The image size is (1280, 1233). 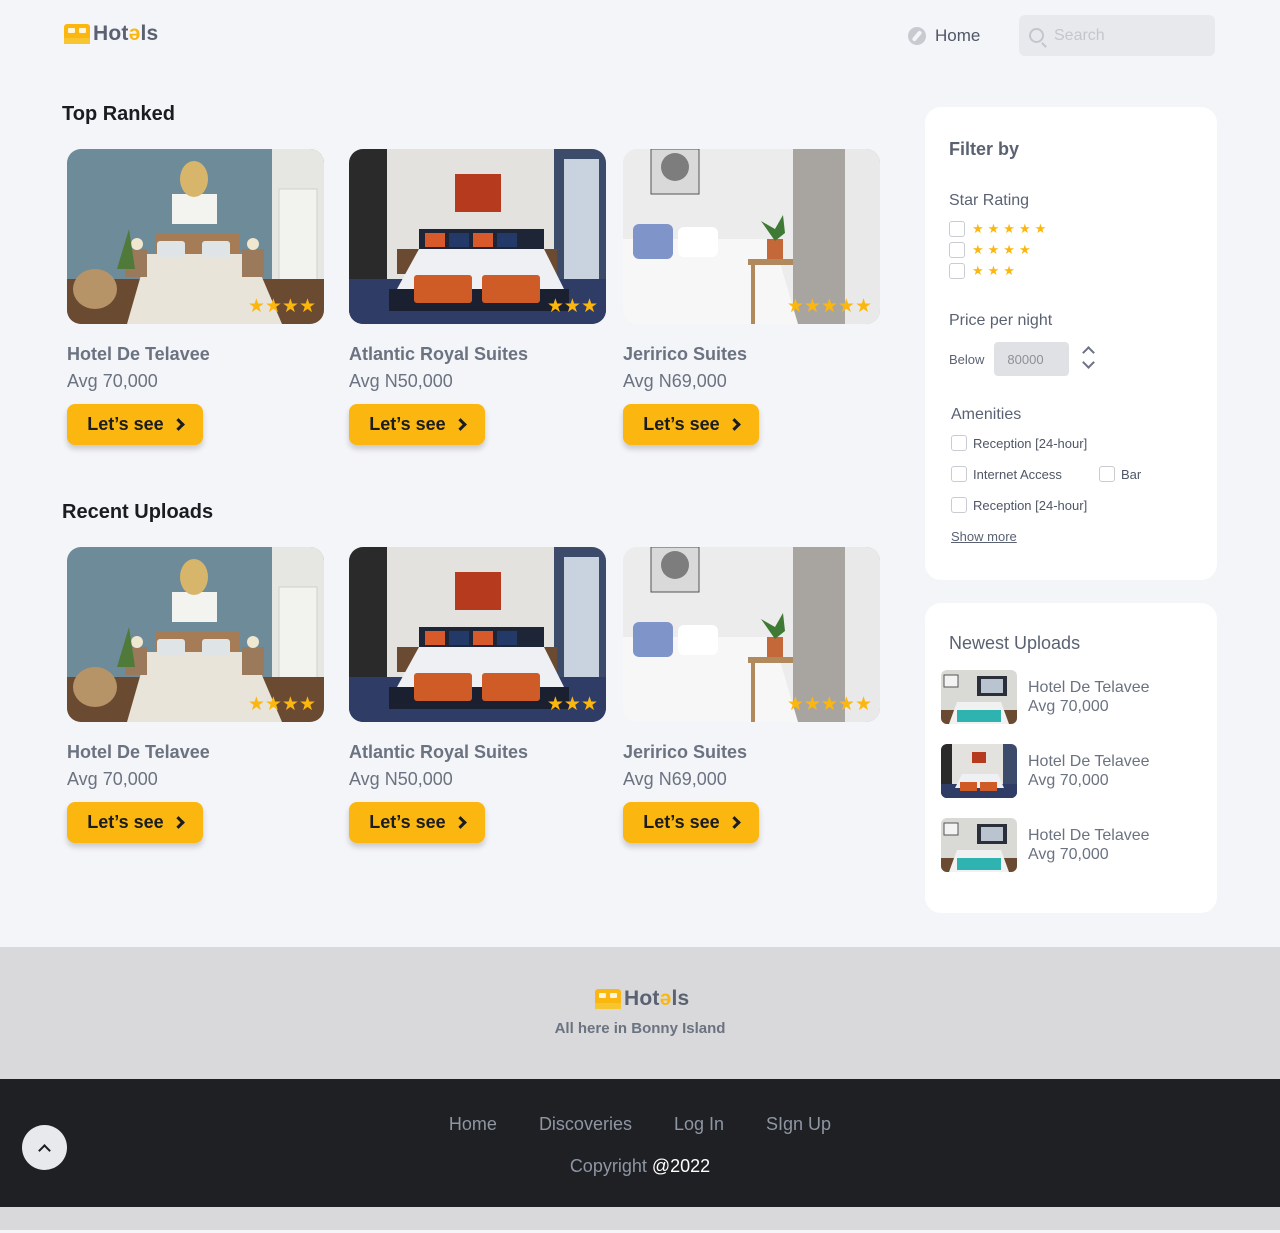 What do you see at coordinates (829, 306) in the screenshot?
I see `rating-stars: ★★★★★` at bounding box center [829, 306].